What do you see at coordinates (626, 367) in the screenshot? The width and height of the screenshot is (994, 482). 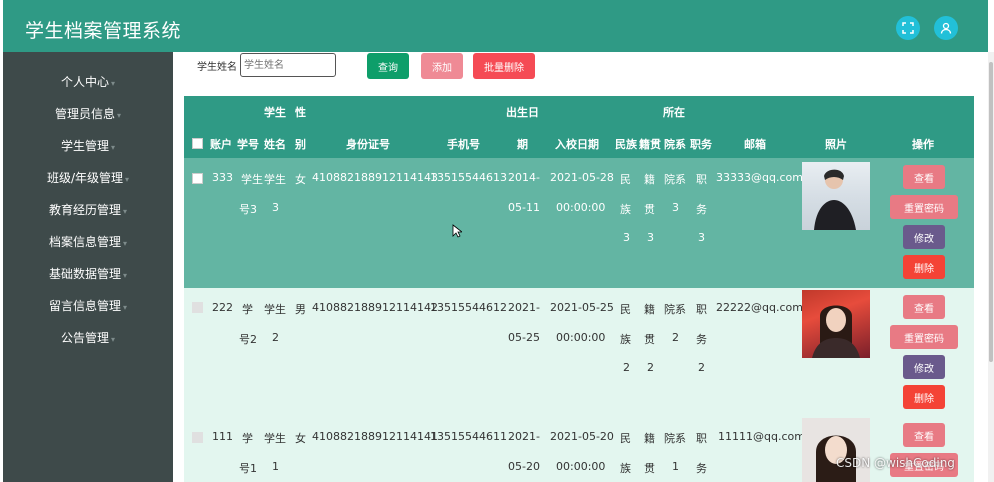 I see `cell-ethnic: 2` at bounding box center [626, 367].